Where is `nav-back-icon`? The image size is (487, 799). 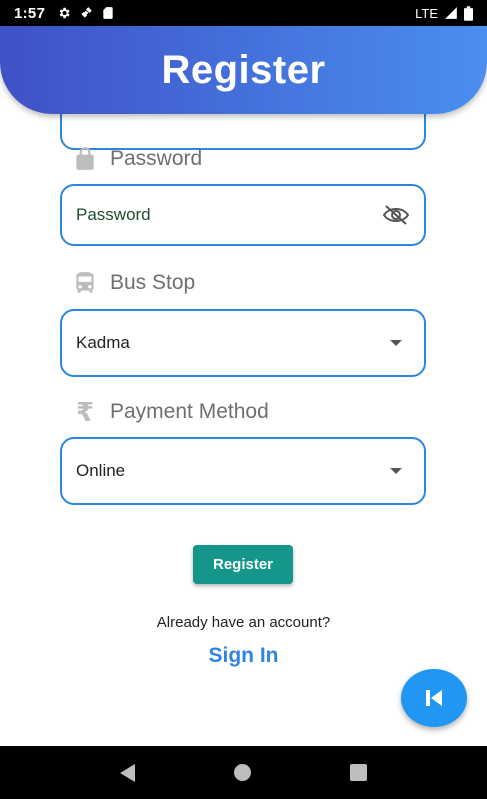
nav-back-icon is located at coordinates (127, 772).